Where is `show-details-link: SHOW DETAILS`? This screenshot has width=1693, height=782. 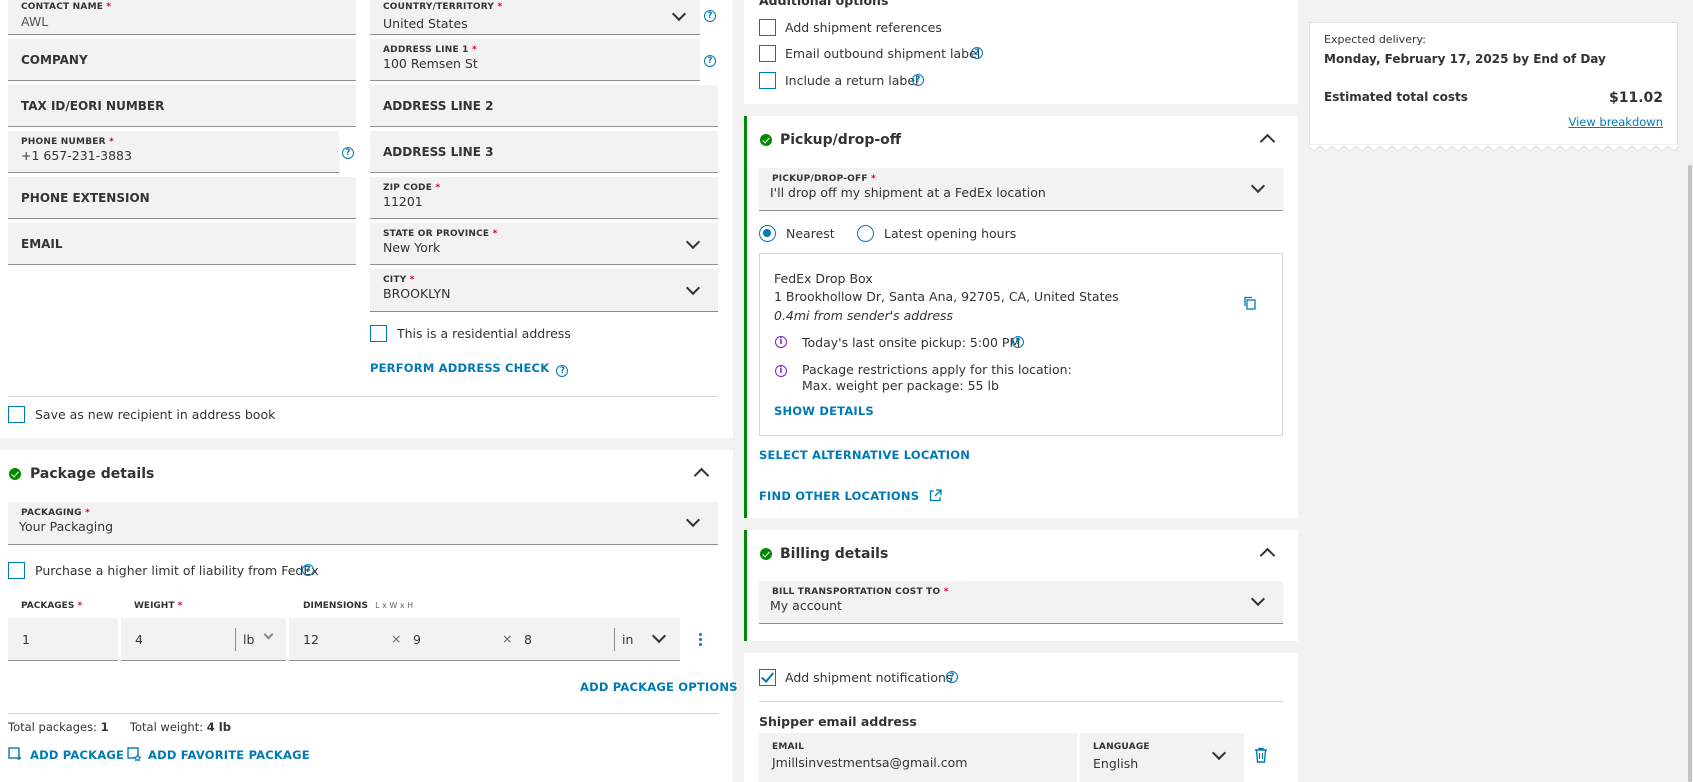
show-details-link: SHOW DETAILS is located at coordinates (824, 411).